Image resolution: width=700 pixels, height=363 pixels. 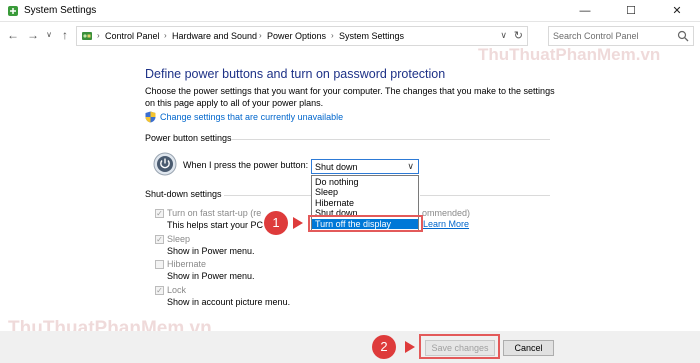 What do you see at coordinates (177, 290) in the screenshot?
I see `lock-title: Lock` at bounding box center [177, 290].